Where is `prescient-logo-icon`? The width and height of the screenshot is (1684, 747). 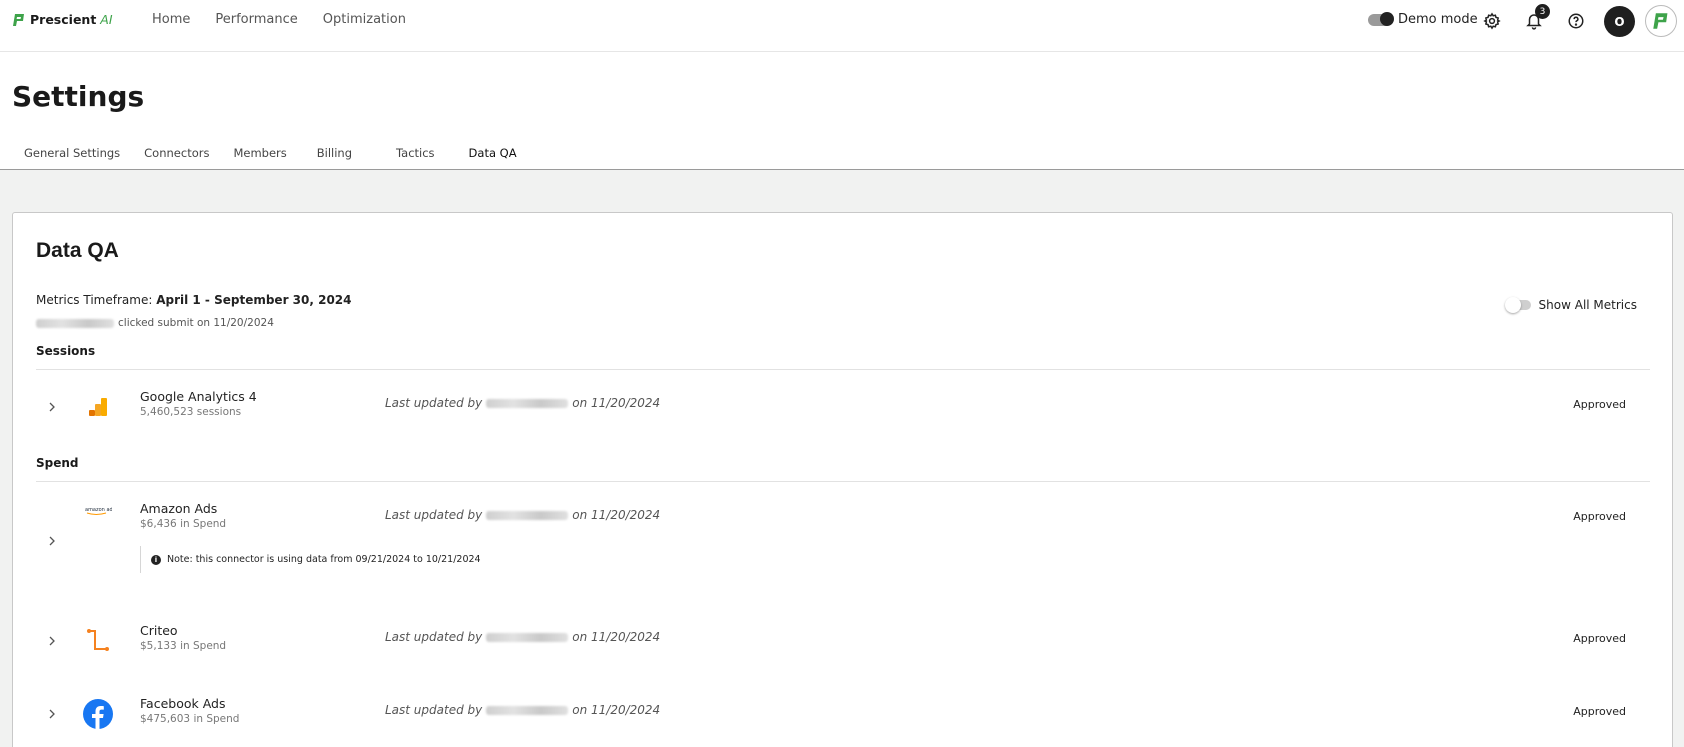
prescient-logo-icon is located at coordinates (18, 19).